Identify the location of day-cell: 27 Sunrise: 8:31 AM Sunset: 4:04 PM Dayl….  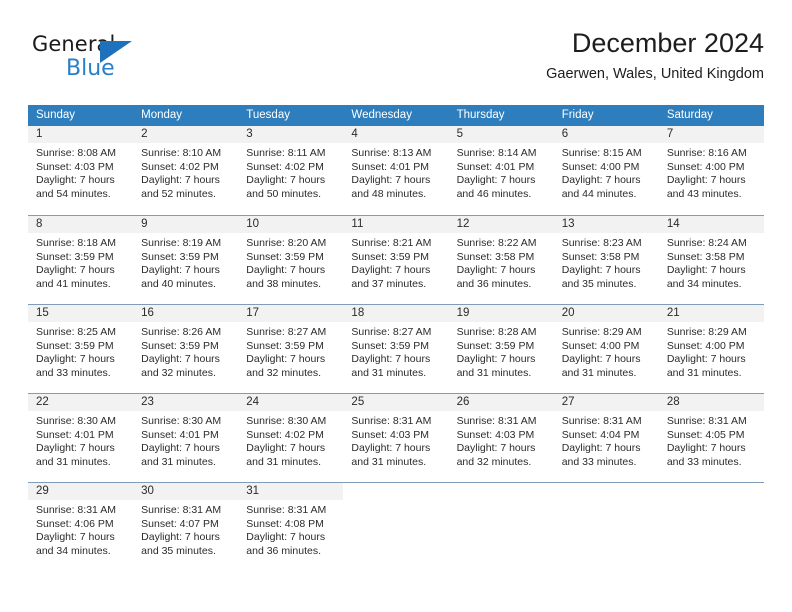
(606, 438).